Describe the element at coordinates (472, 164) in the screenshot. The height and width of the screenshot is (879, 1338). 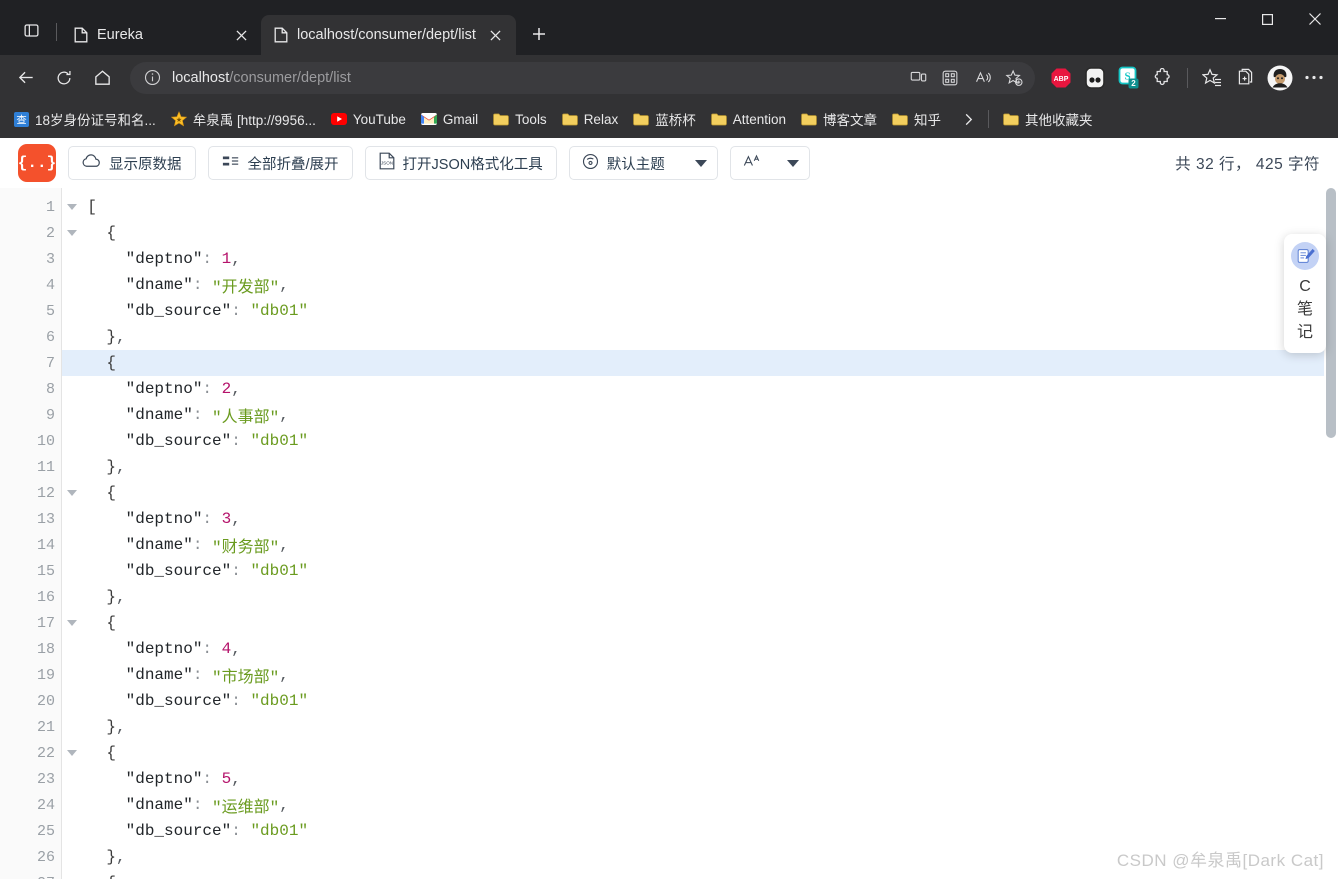
I see `button-label: 打开JSON格式化工具` at that location.